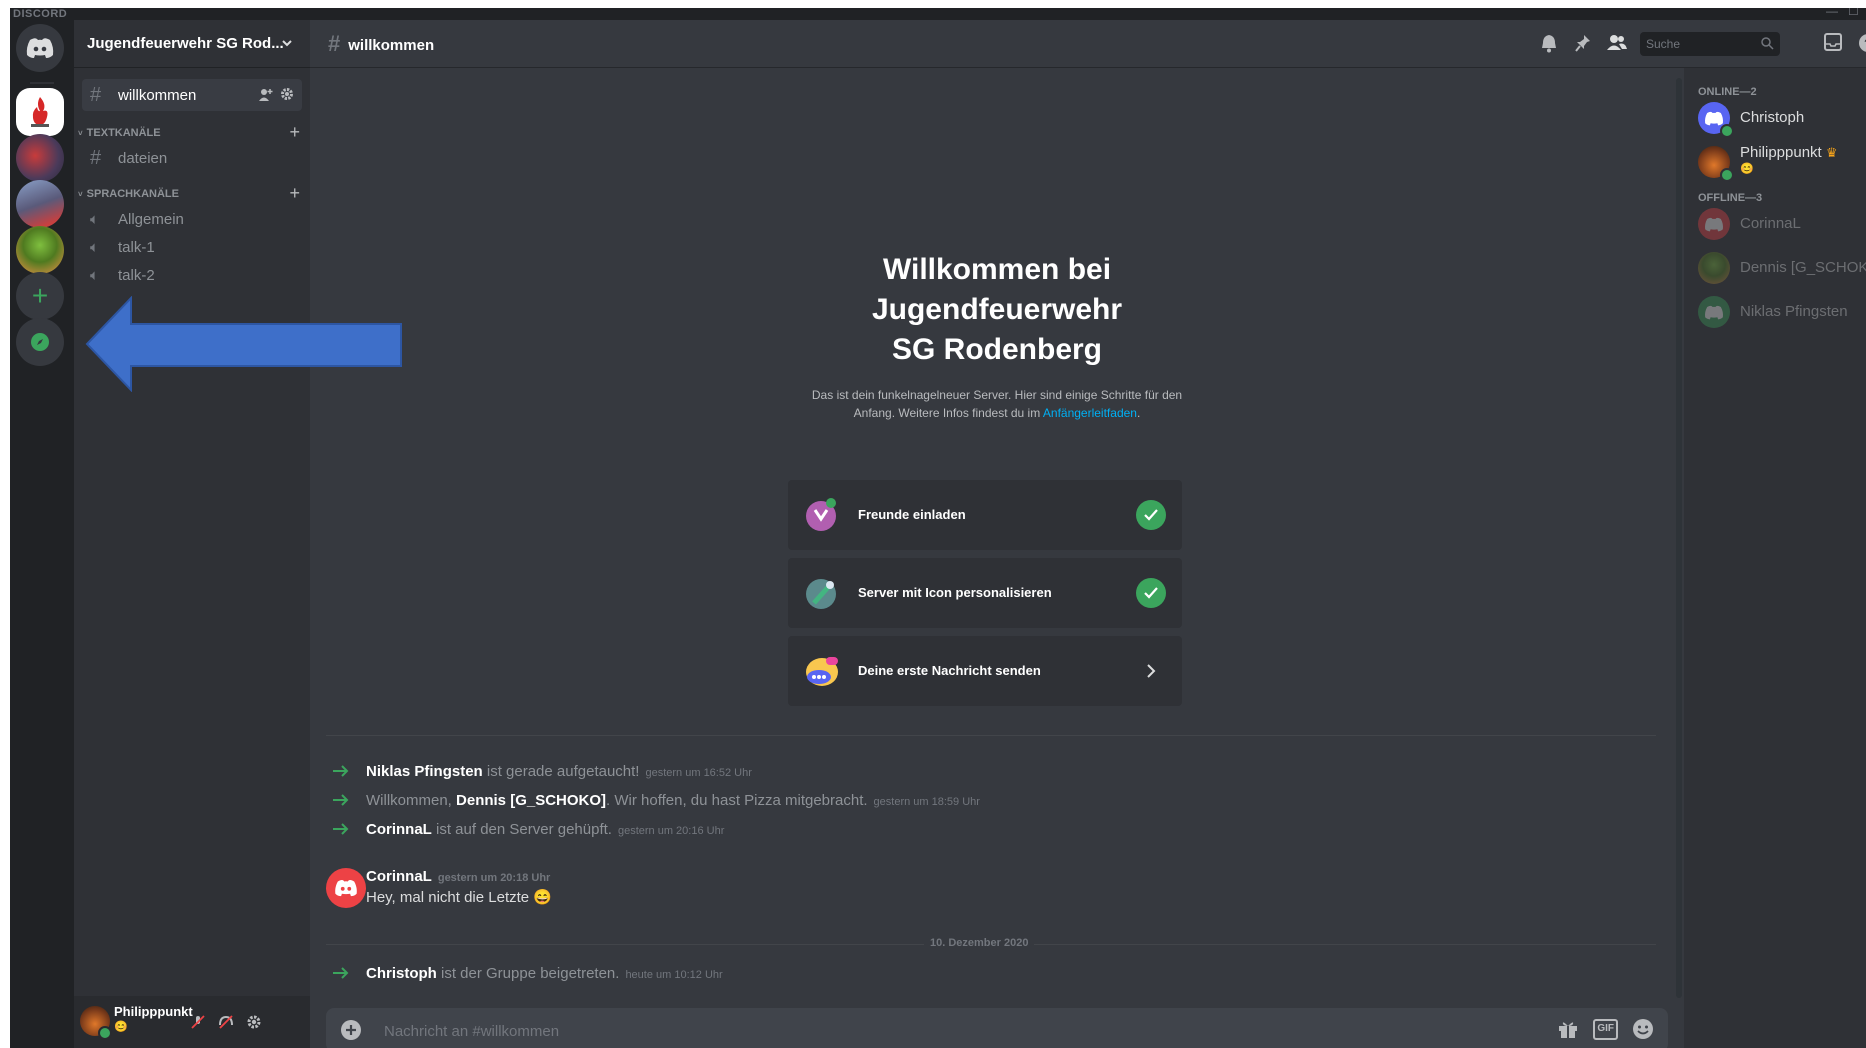 The height and width of the screenshot is (1048, 1866). Describe the element at coordinates (912, 514) in the screenshot. I see `card-label: Freunde einladen` at that location.